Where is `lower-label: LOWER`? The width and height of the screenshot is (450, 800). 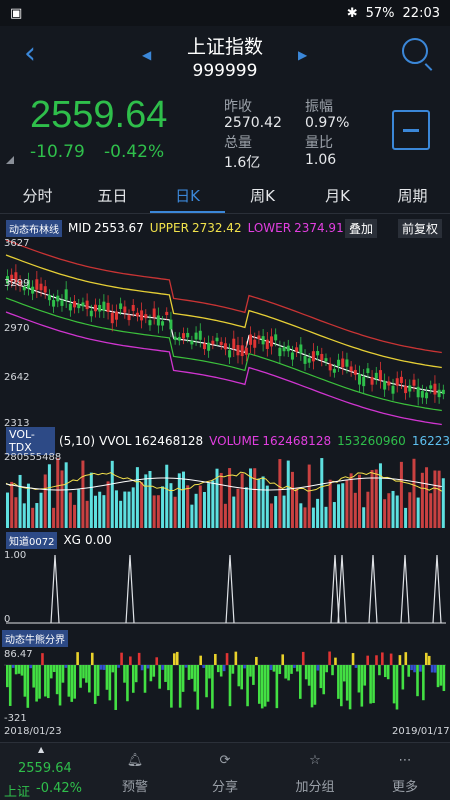 lower-label: LOWER is located at coordinates (269, 228).